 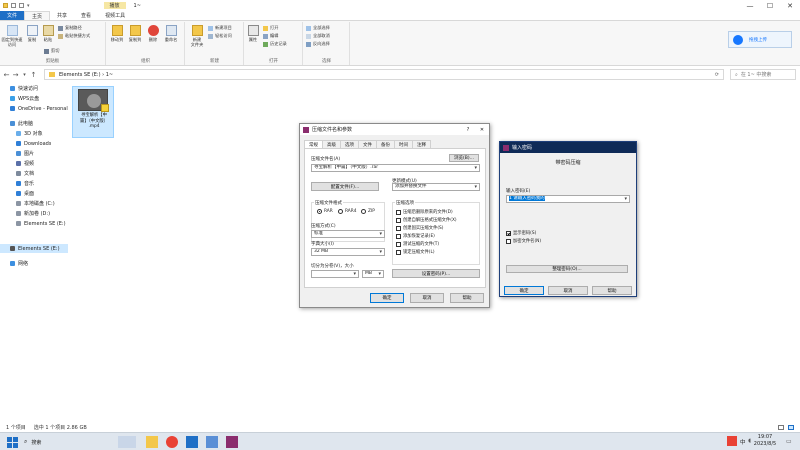 What do you see at coordinates (275, 44) in the screenshot?
I see `history-button: 历史记录` at bounding box center [275, 44].